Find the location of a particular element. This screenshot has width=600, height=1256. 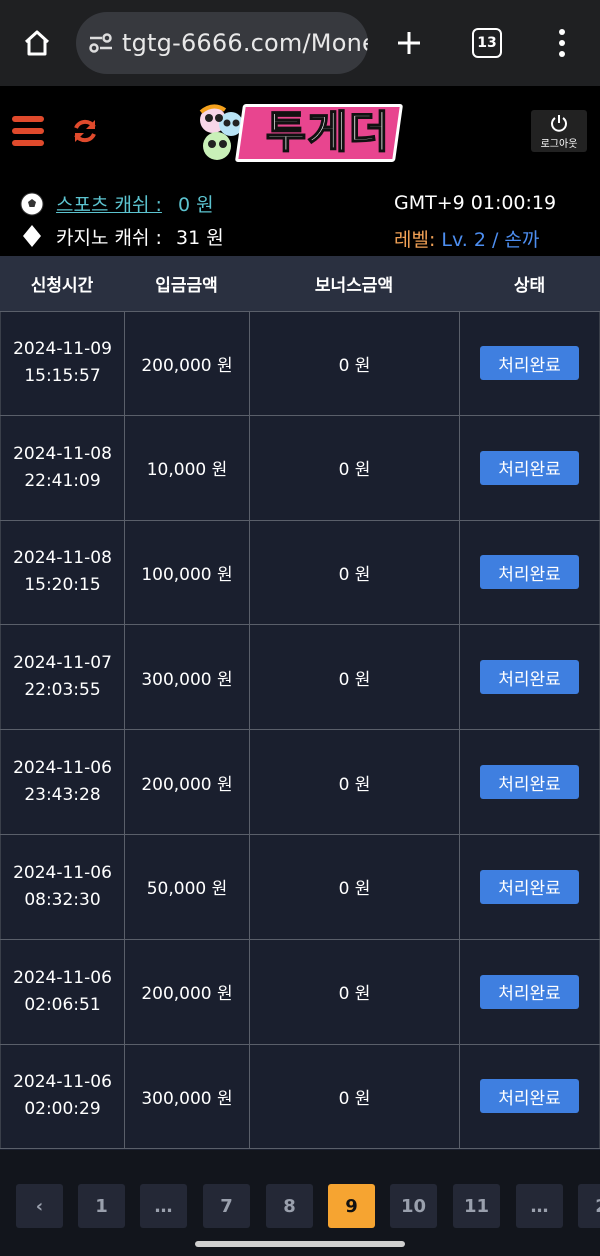

table-row: 2024-11-08 22:41:09 10,000 원0 원 처리완료 is located at coordinates (300, 468).